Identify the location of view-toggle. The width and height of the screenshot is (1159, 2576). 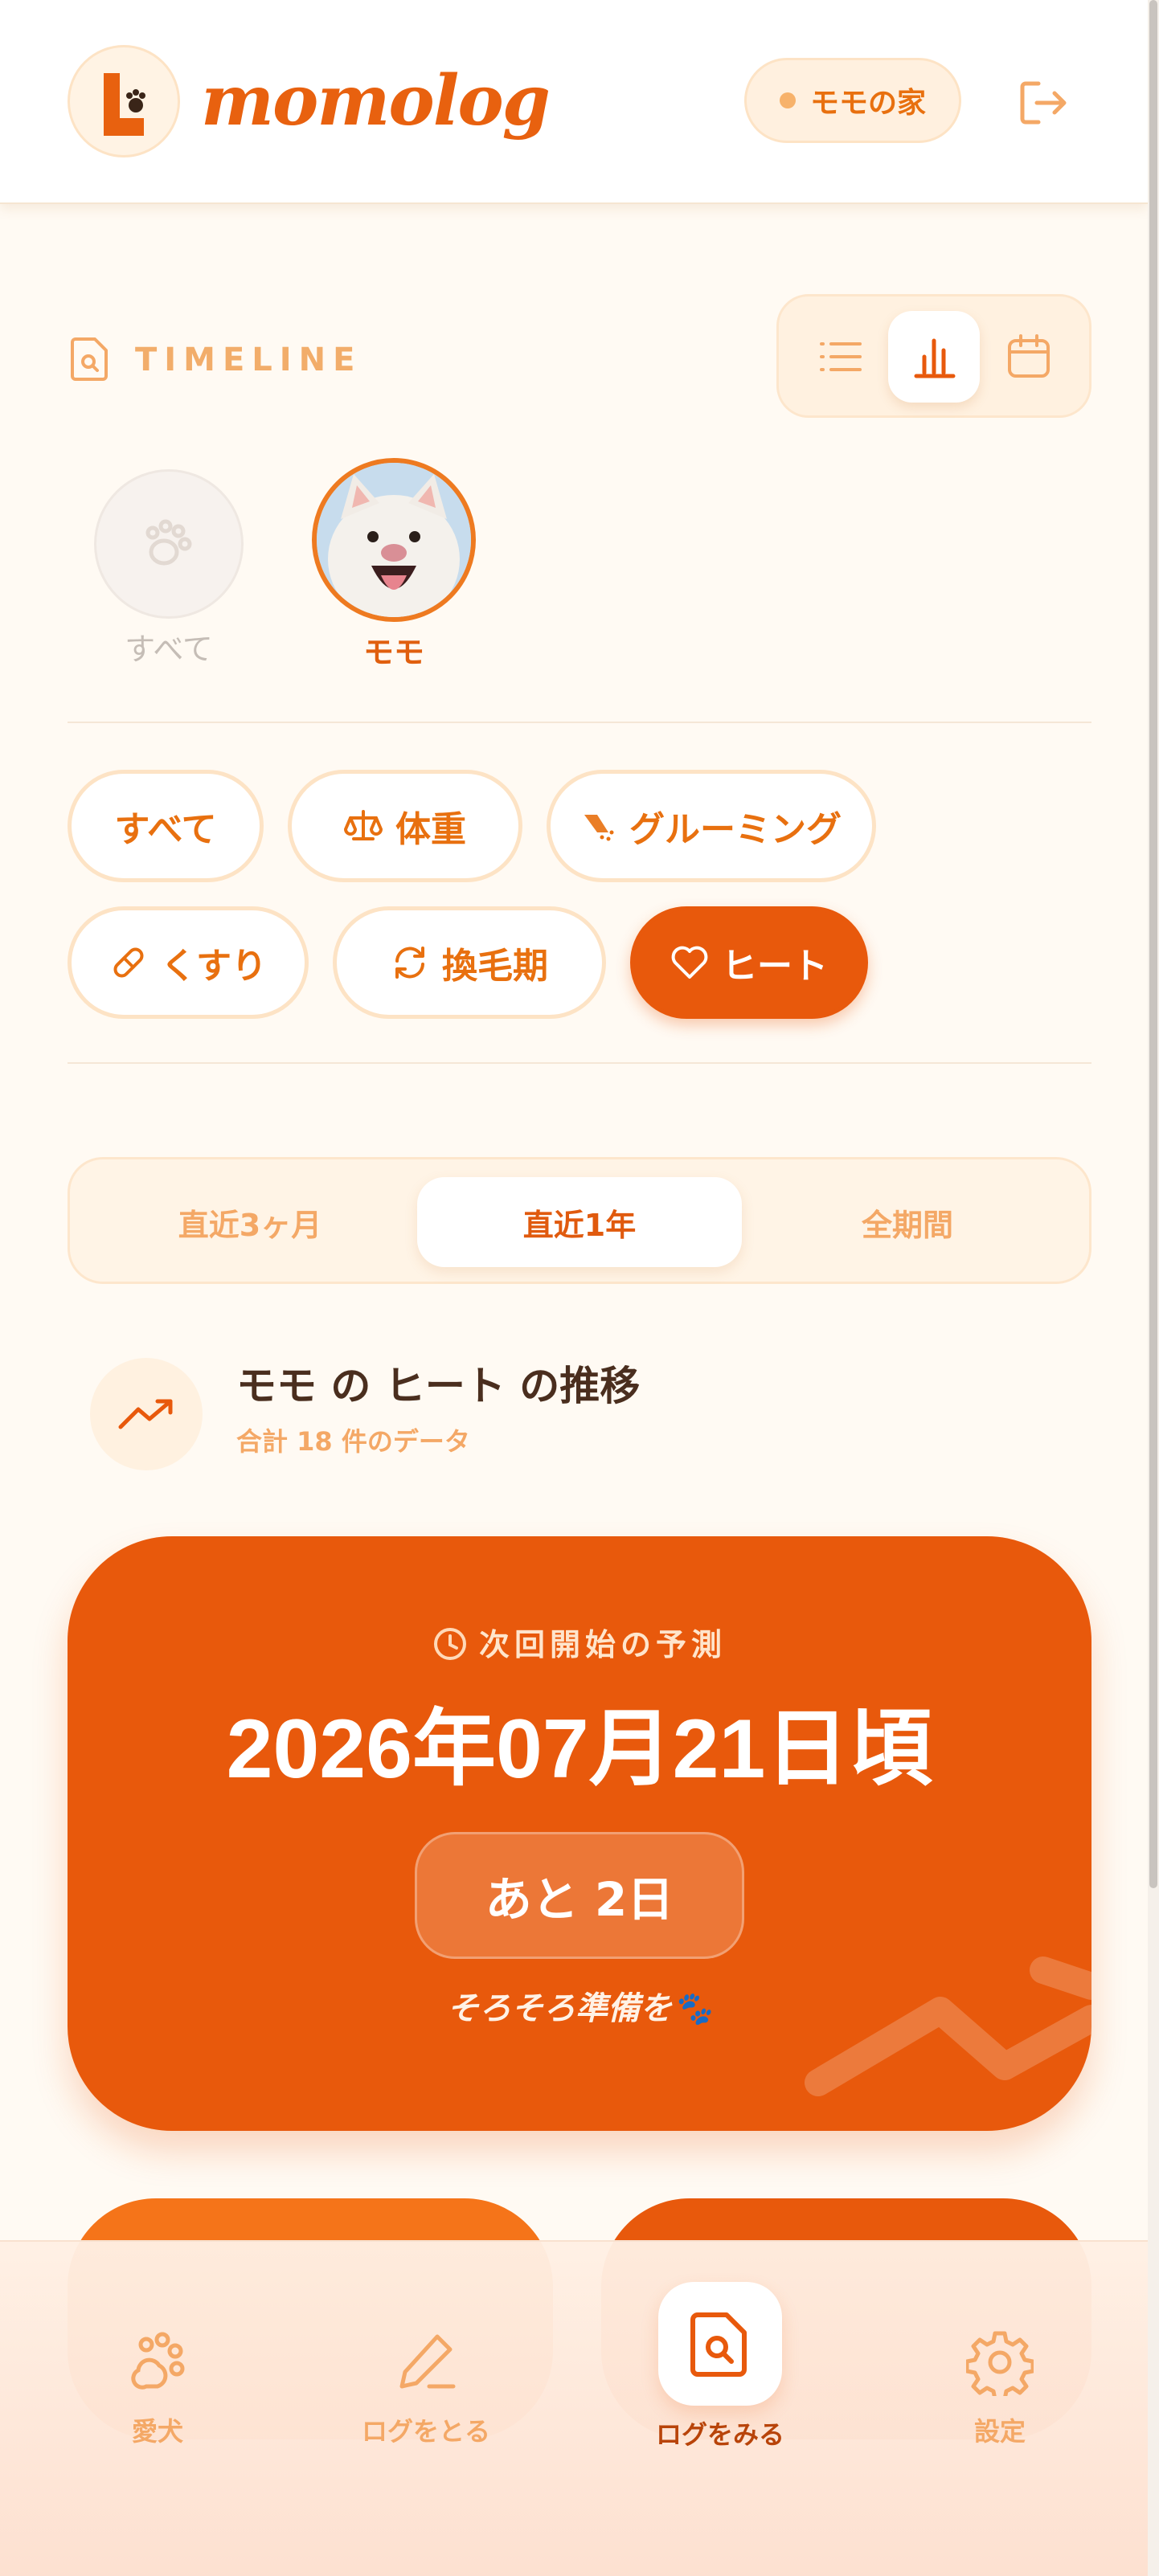
(933, 356).